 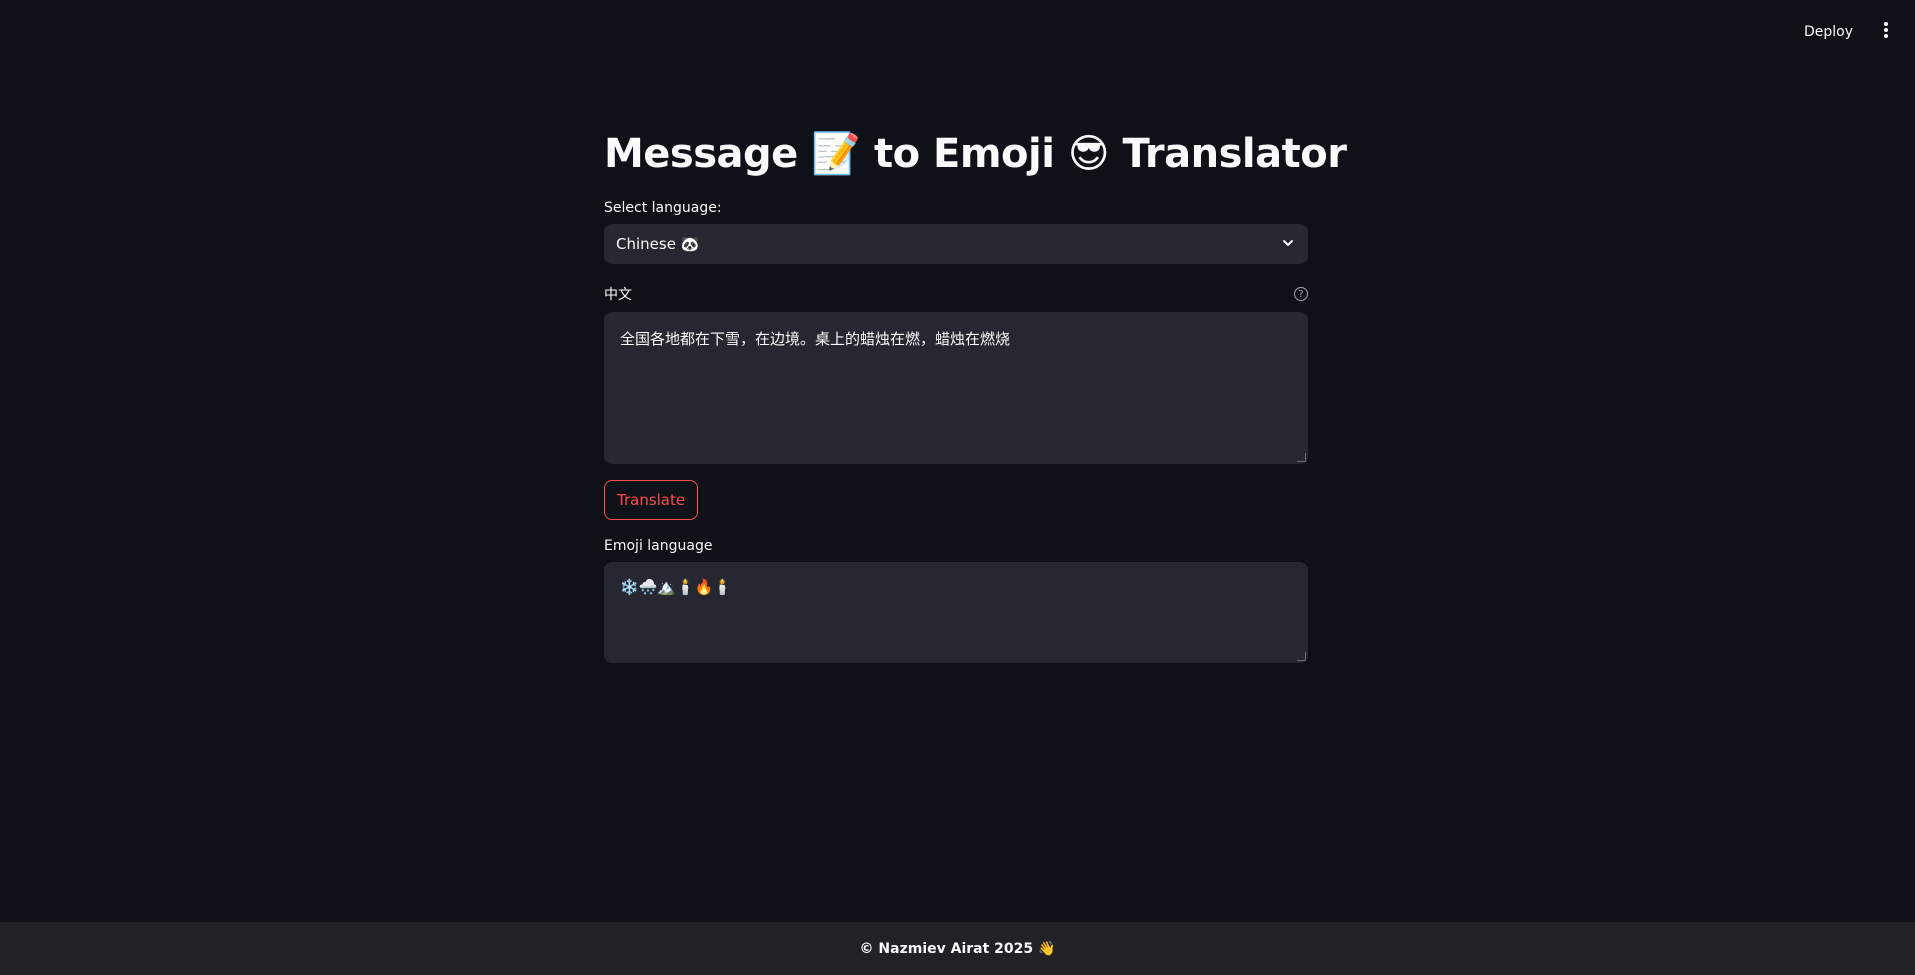 I want to click on emoji-output: ❄️🌨️🏔️🕯️🔥🕯️, so click(x=956, y=612).